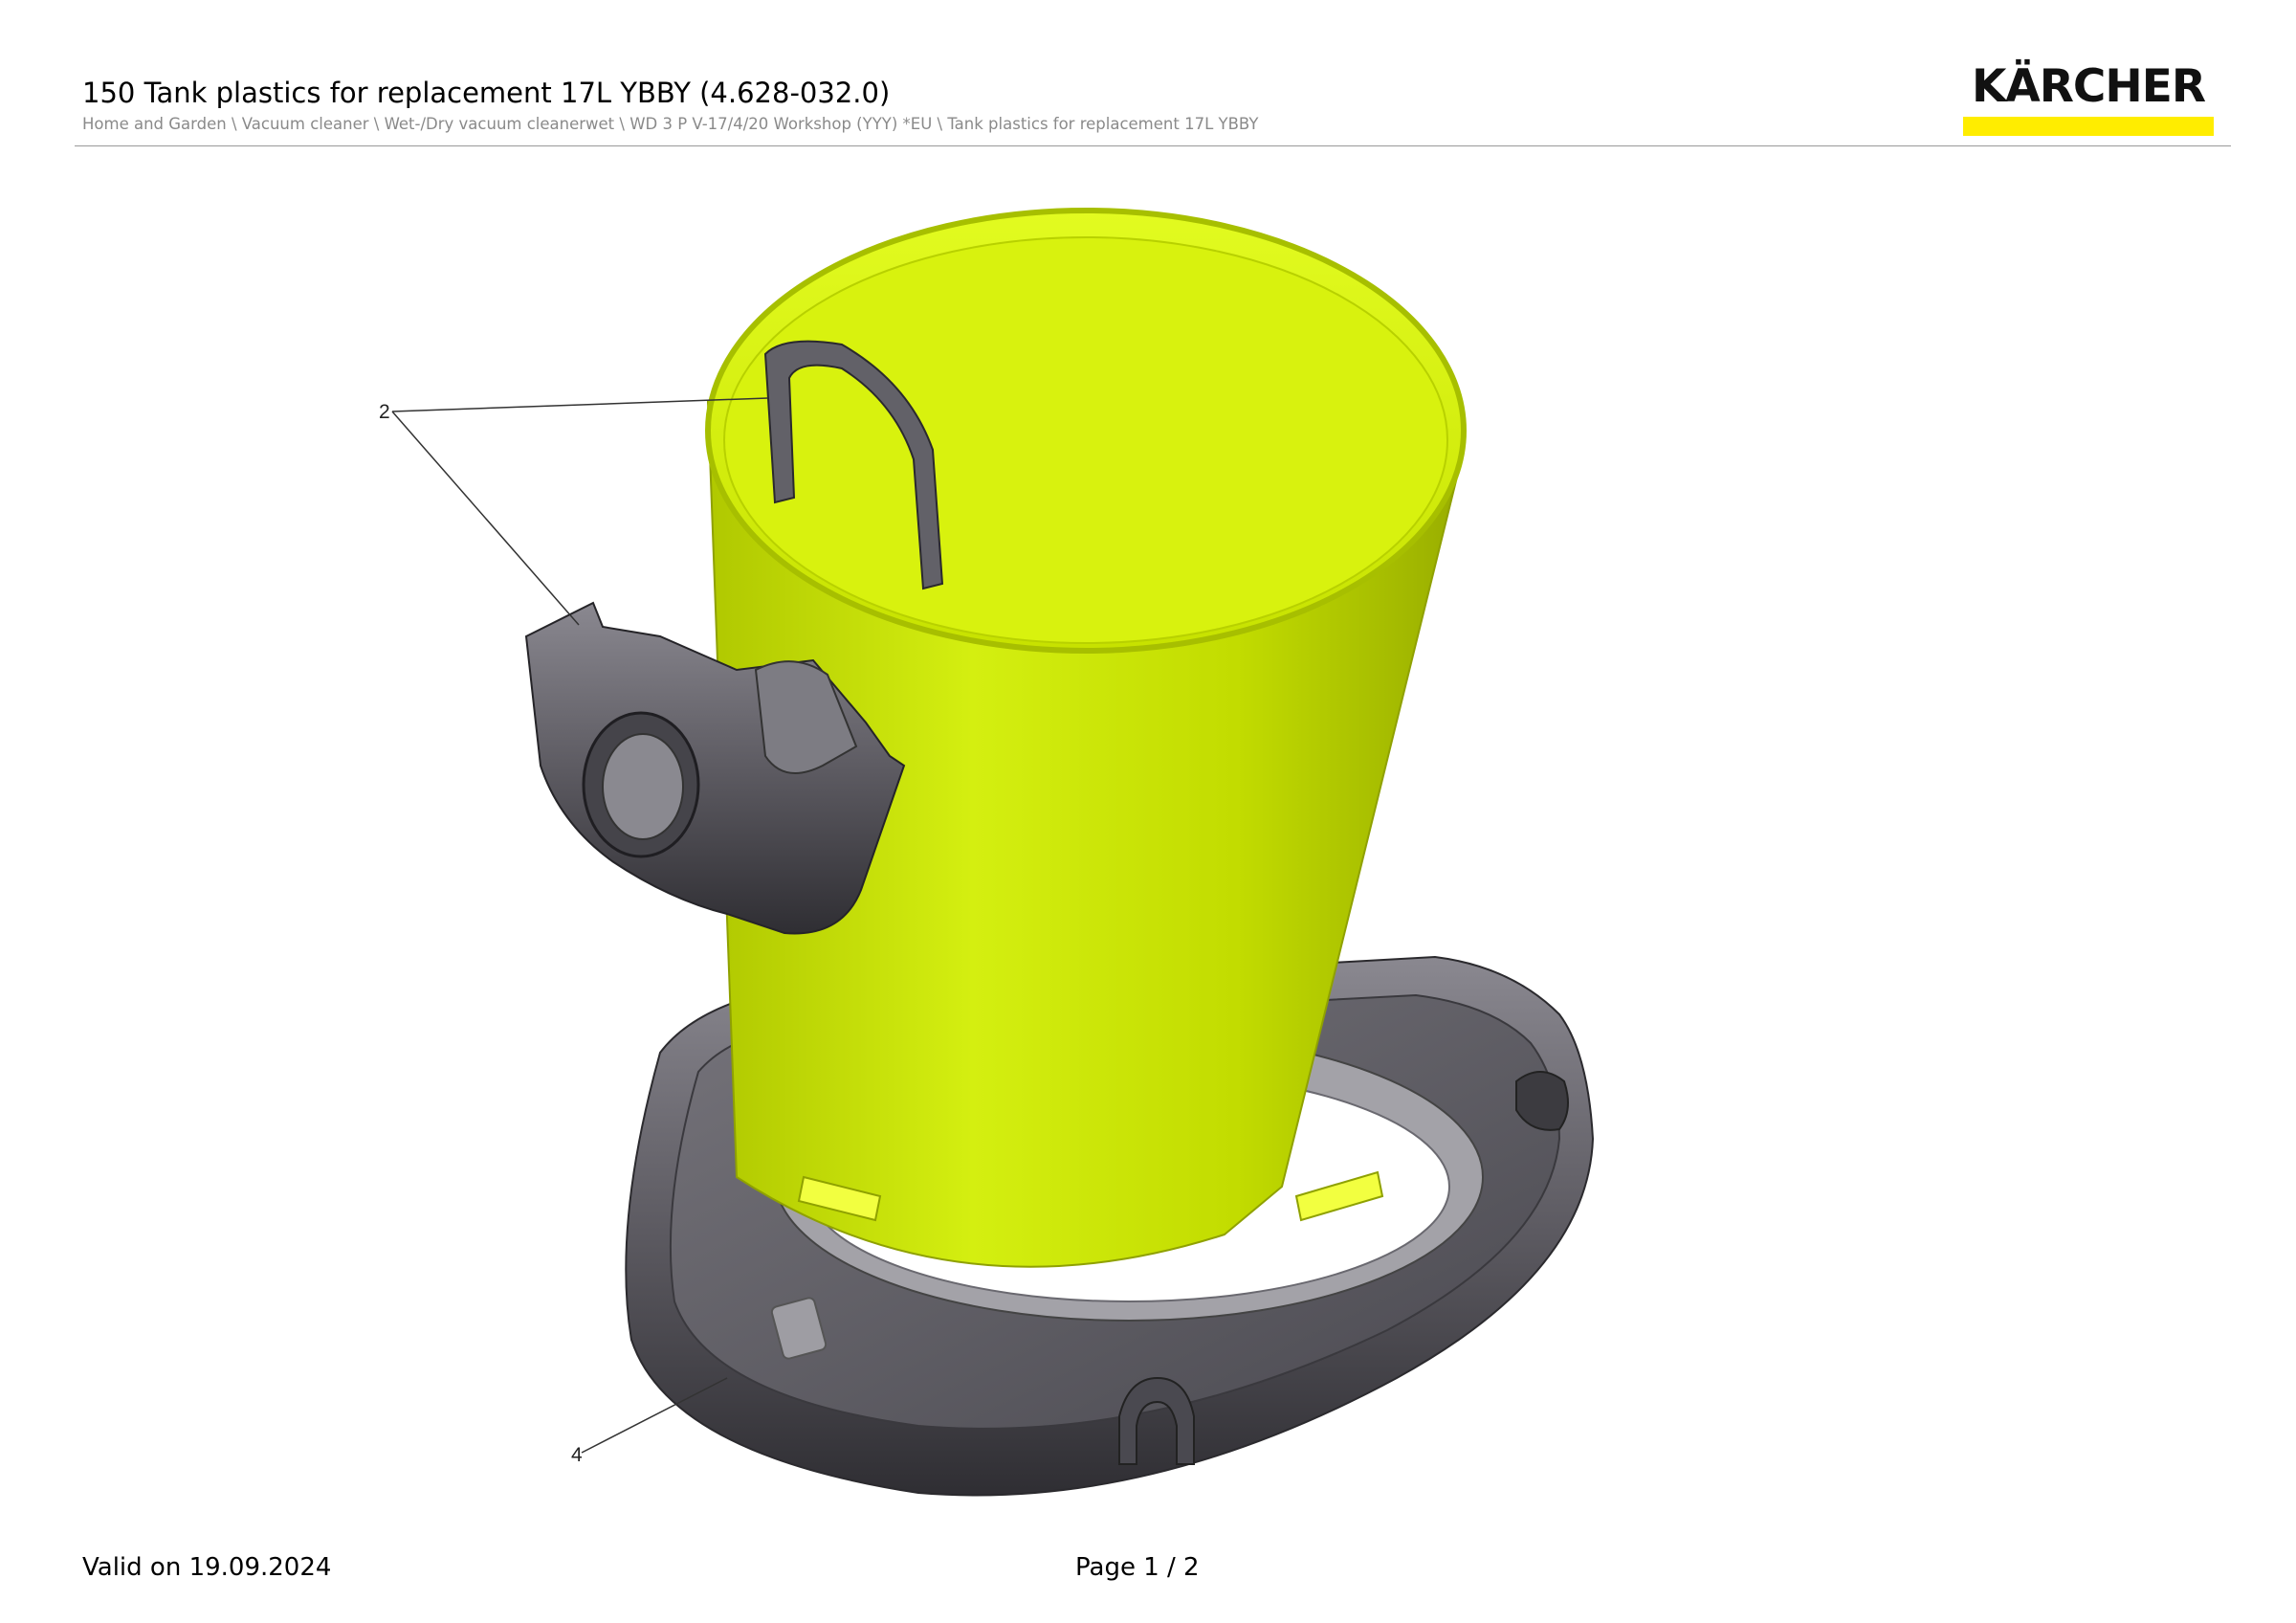 Image resolution: width=2296 pixels, height=1623 pixels. Describe the element at coordinates (207, 1567) in the screenshot. I see `valid-date: Valid on 19.09.2024` at that location.